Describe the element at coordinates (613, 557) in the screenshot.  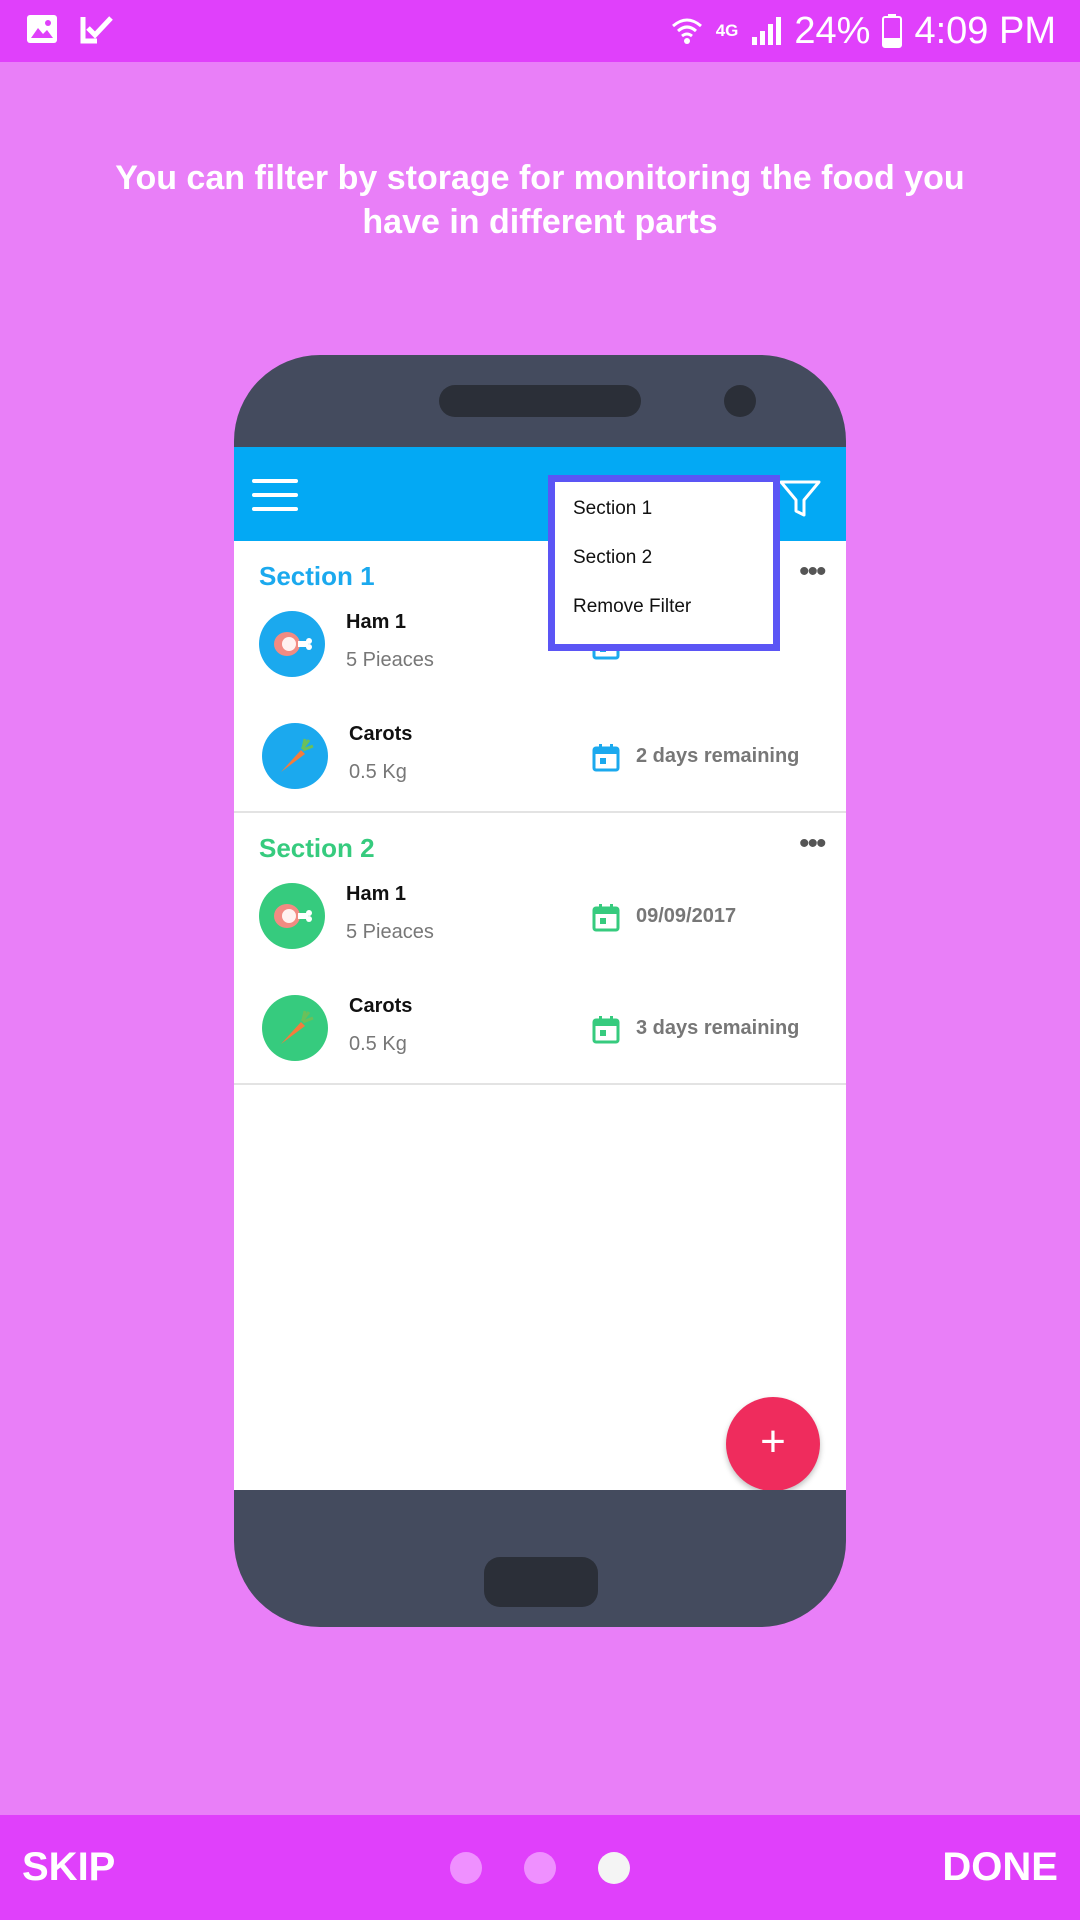
I see `menu-item-section-2: Section 2` at that location.